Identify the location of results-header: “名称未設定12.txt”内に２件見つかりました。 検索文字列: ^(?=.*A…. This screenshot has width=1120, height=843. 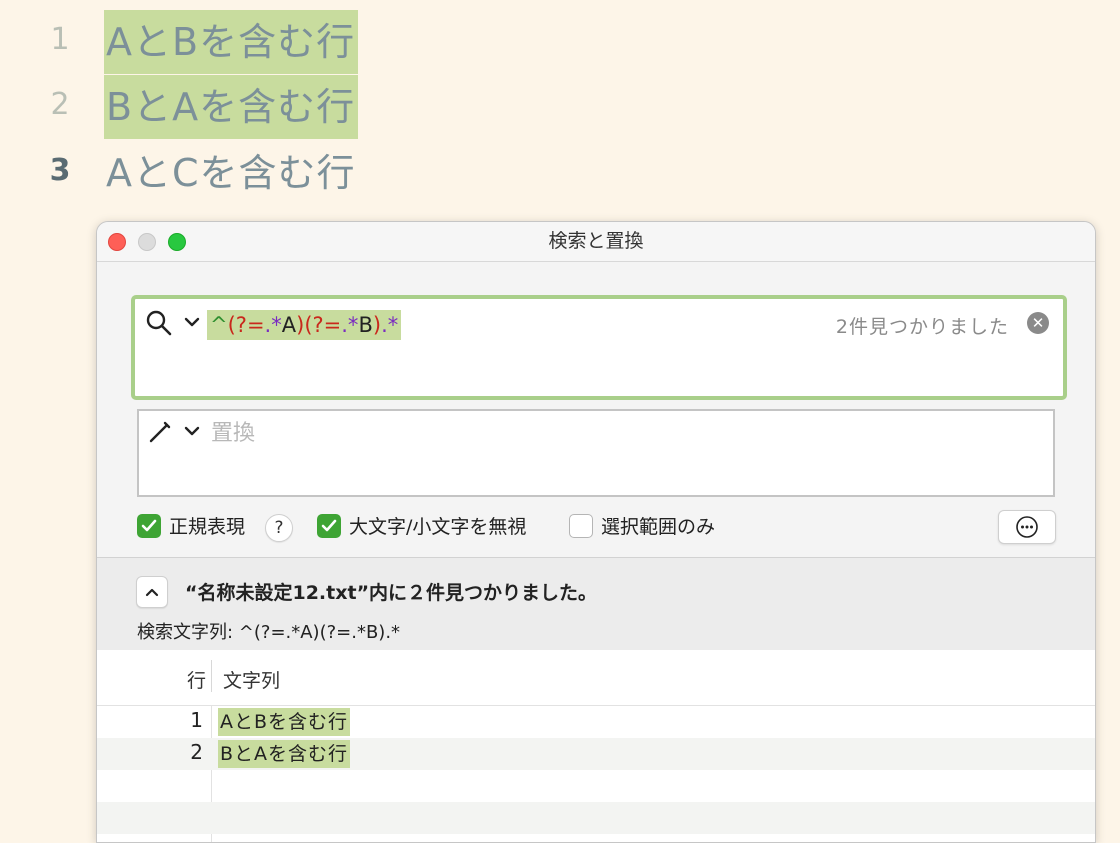
(596, 604).